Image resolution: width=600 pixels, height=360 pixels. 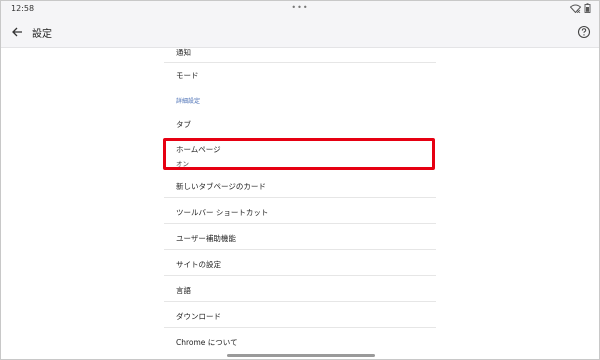 I want to click on status-time: 12:58, so click(x=23, y=8).